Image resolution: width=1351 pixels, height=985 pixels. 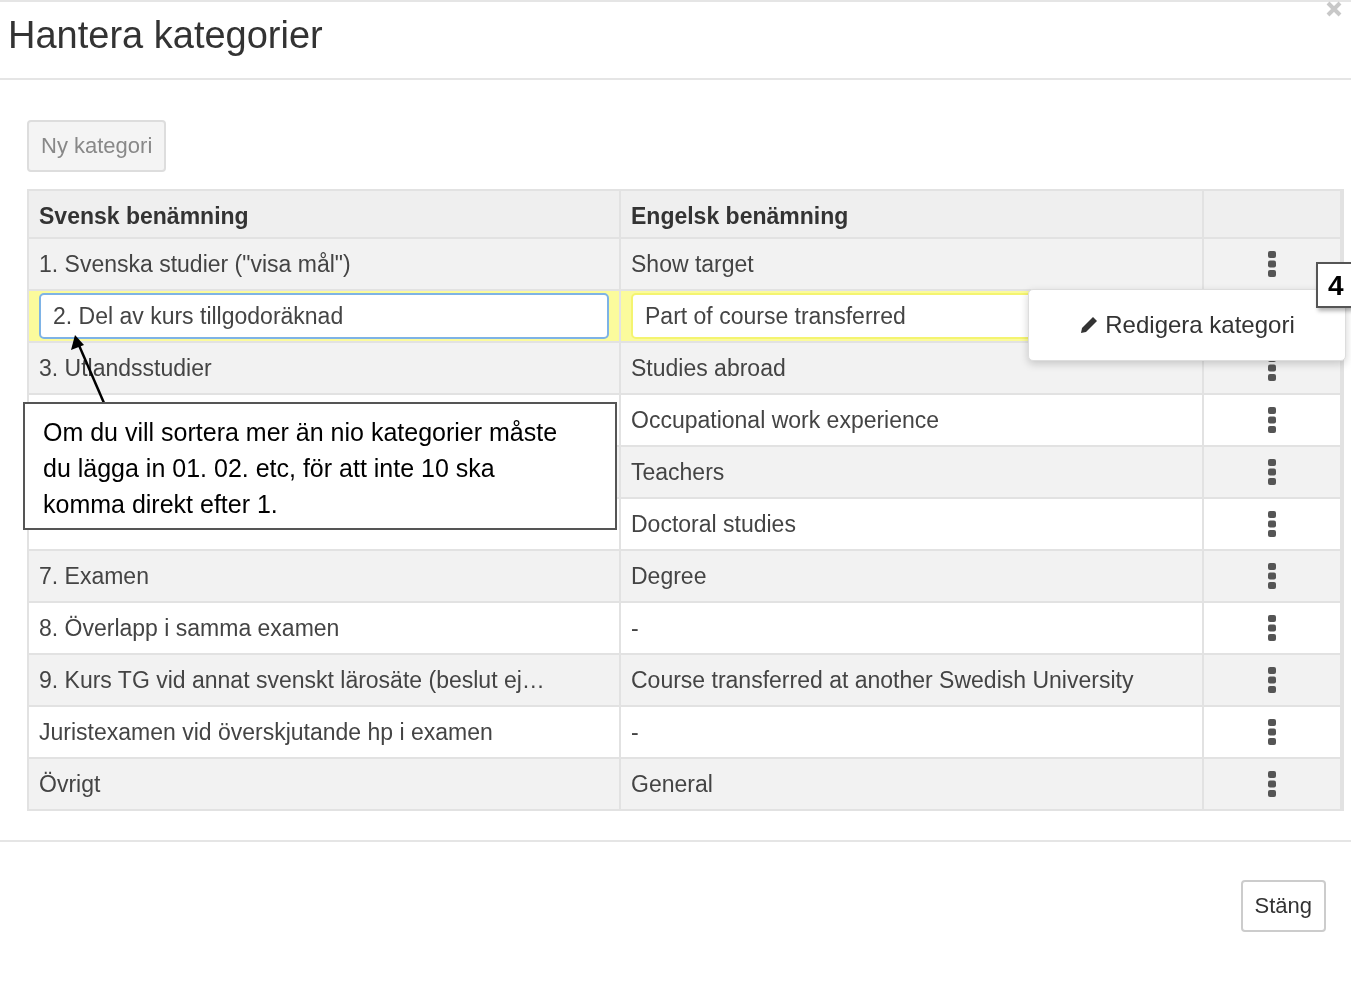 What do you see at coordinates (325, 627) in the screenshot?
I see `table-cell: 8. Överlapp i samma examen` at bounding box center [325, 627].